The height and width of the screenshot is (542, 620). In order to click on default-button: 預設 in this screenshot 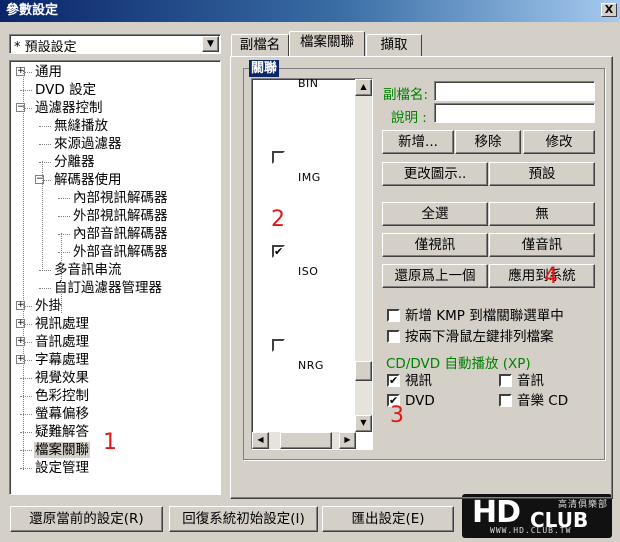, I will do `click(542, 174)`.